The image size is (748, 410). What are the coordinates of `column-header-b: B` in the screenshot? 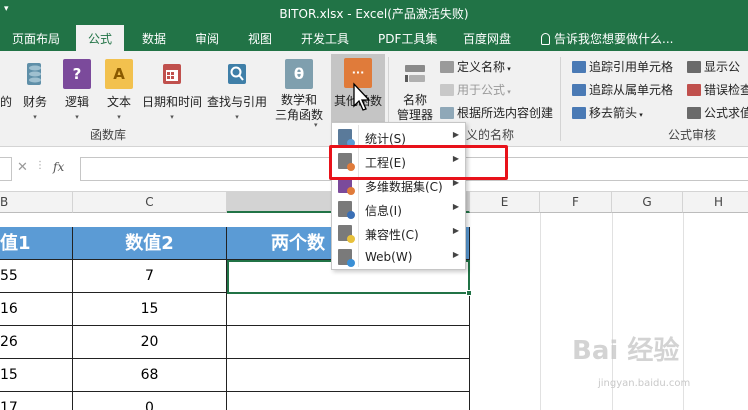 It's located at (36, 202).